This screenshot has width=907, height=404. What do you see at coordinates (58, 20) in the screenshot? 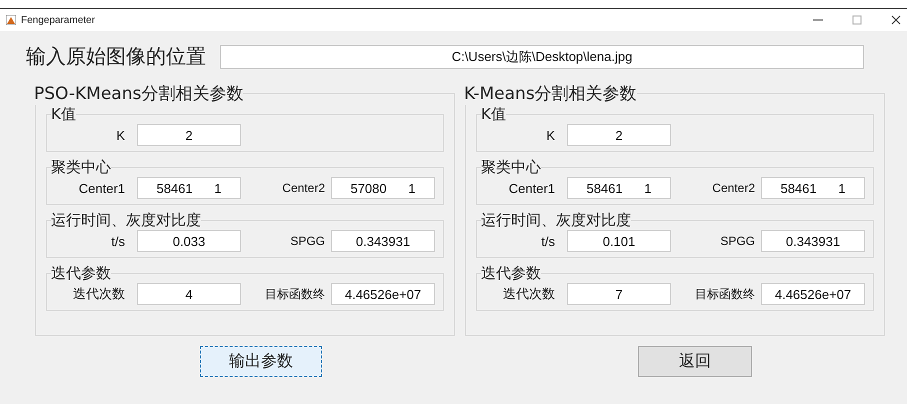
I see `window-title: Fengeparameter` at bounding box center [58, 20].